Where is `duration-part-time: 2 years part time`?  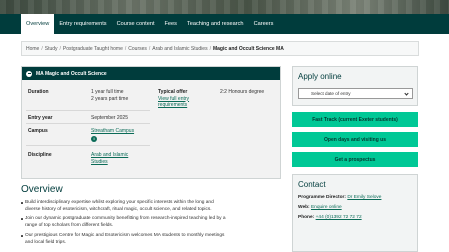 duration-part-time: 2 years part time is located at coordinates (110, 98).